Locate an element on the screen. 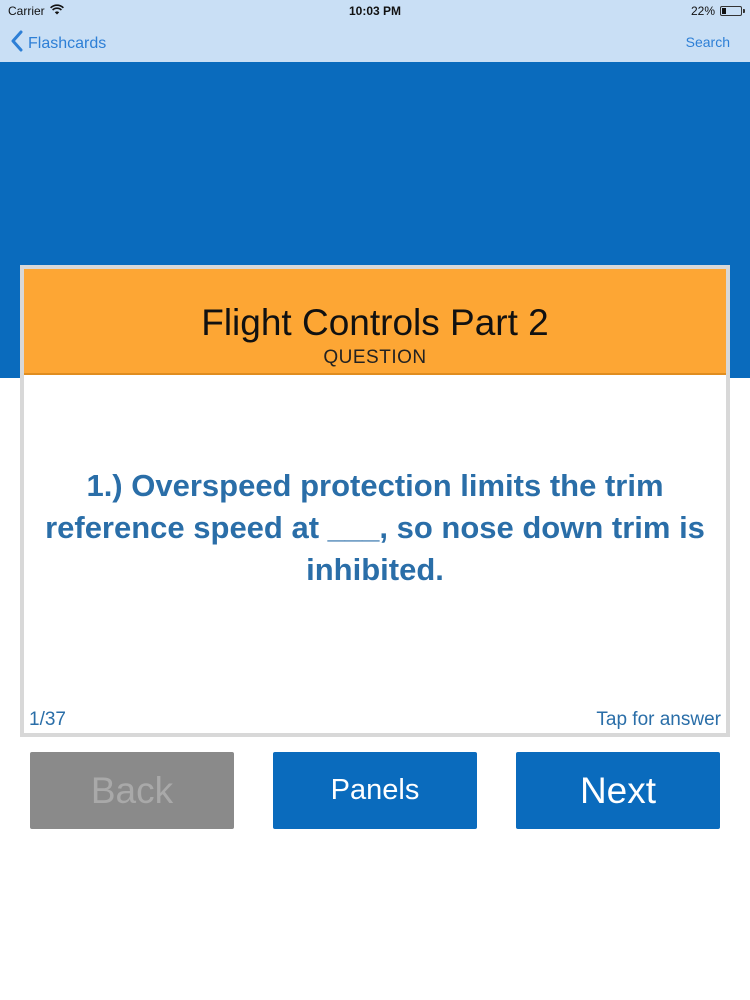 The height and width of the screenshot is (1000, 750). flashcard-header: Flight Controls Part 2 QUESTION is located at coordinates (375, 322).